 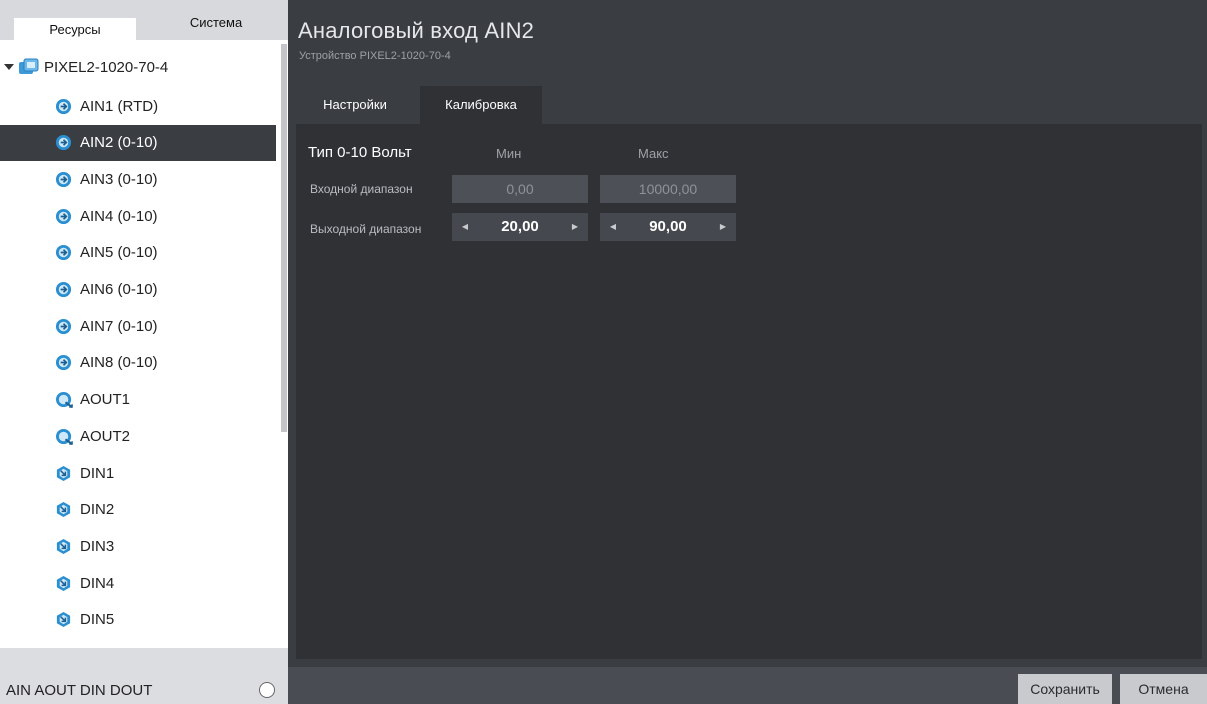 I want to click on tree-item-ain7: AIN7 (0-10), so click(x=138, y=326).